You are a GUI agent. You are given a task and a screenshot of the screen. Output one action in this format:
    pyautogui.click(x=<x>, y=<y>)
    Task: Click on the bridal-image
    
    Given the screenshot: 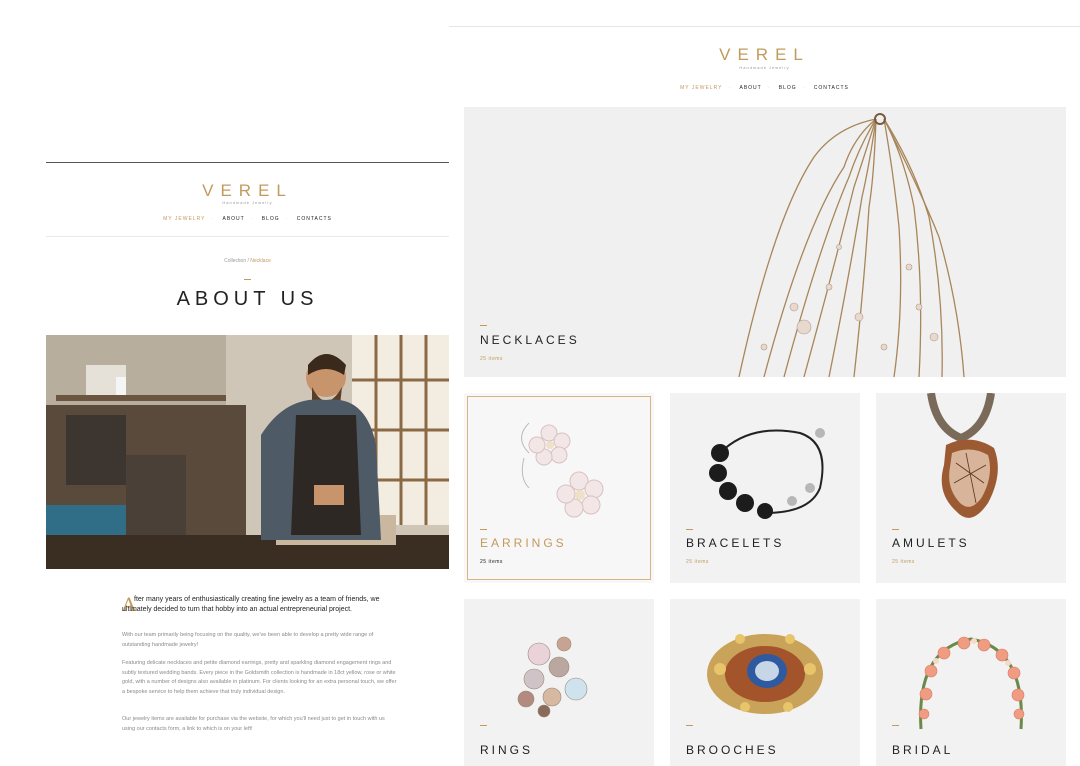 What is the action you would take?
    pyautogui.click(x=971, y=682)
    